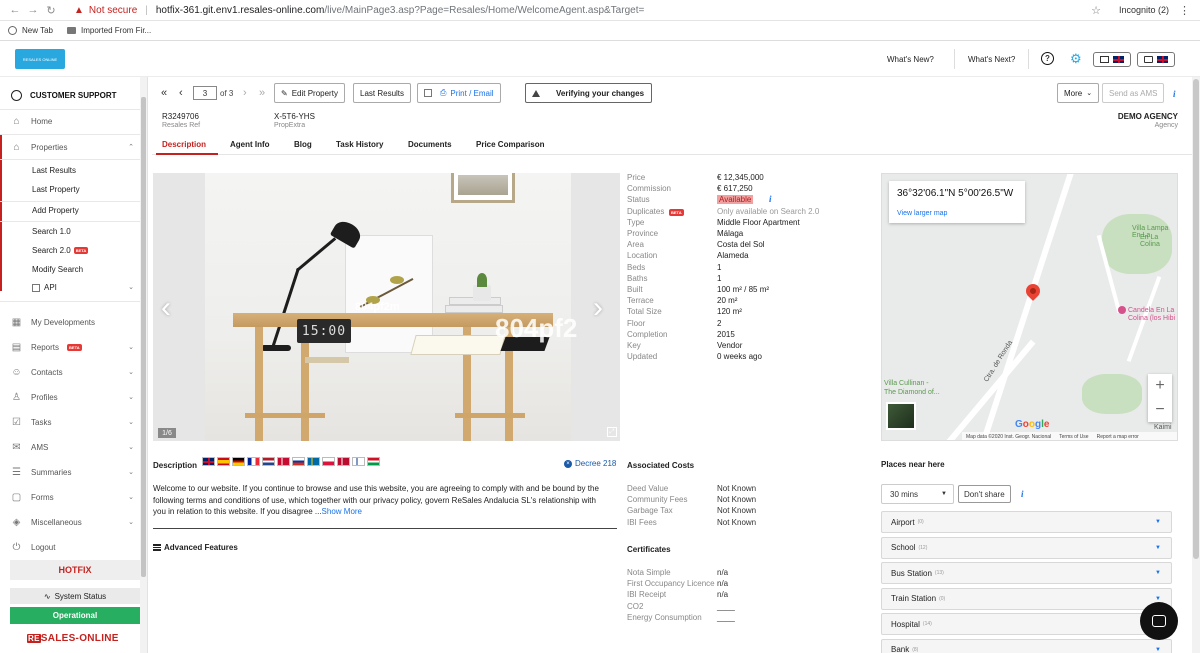 This screenshot has height=653, width=1200. I want to click on chat-launcher-button, so click(1159, 621).